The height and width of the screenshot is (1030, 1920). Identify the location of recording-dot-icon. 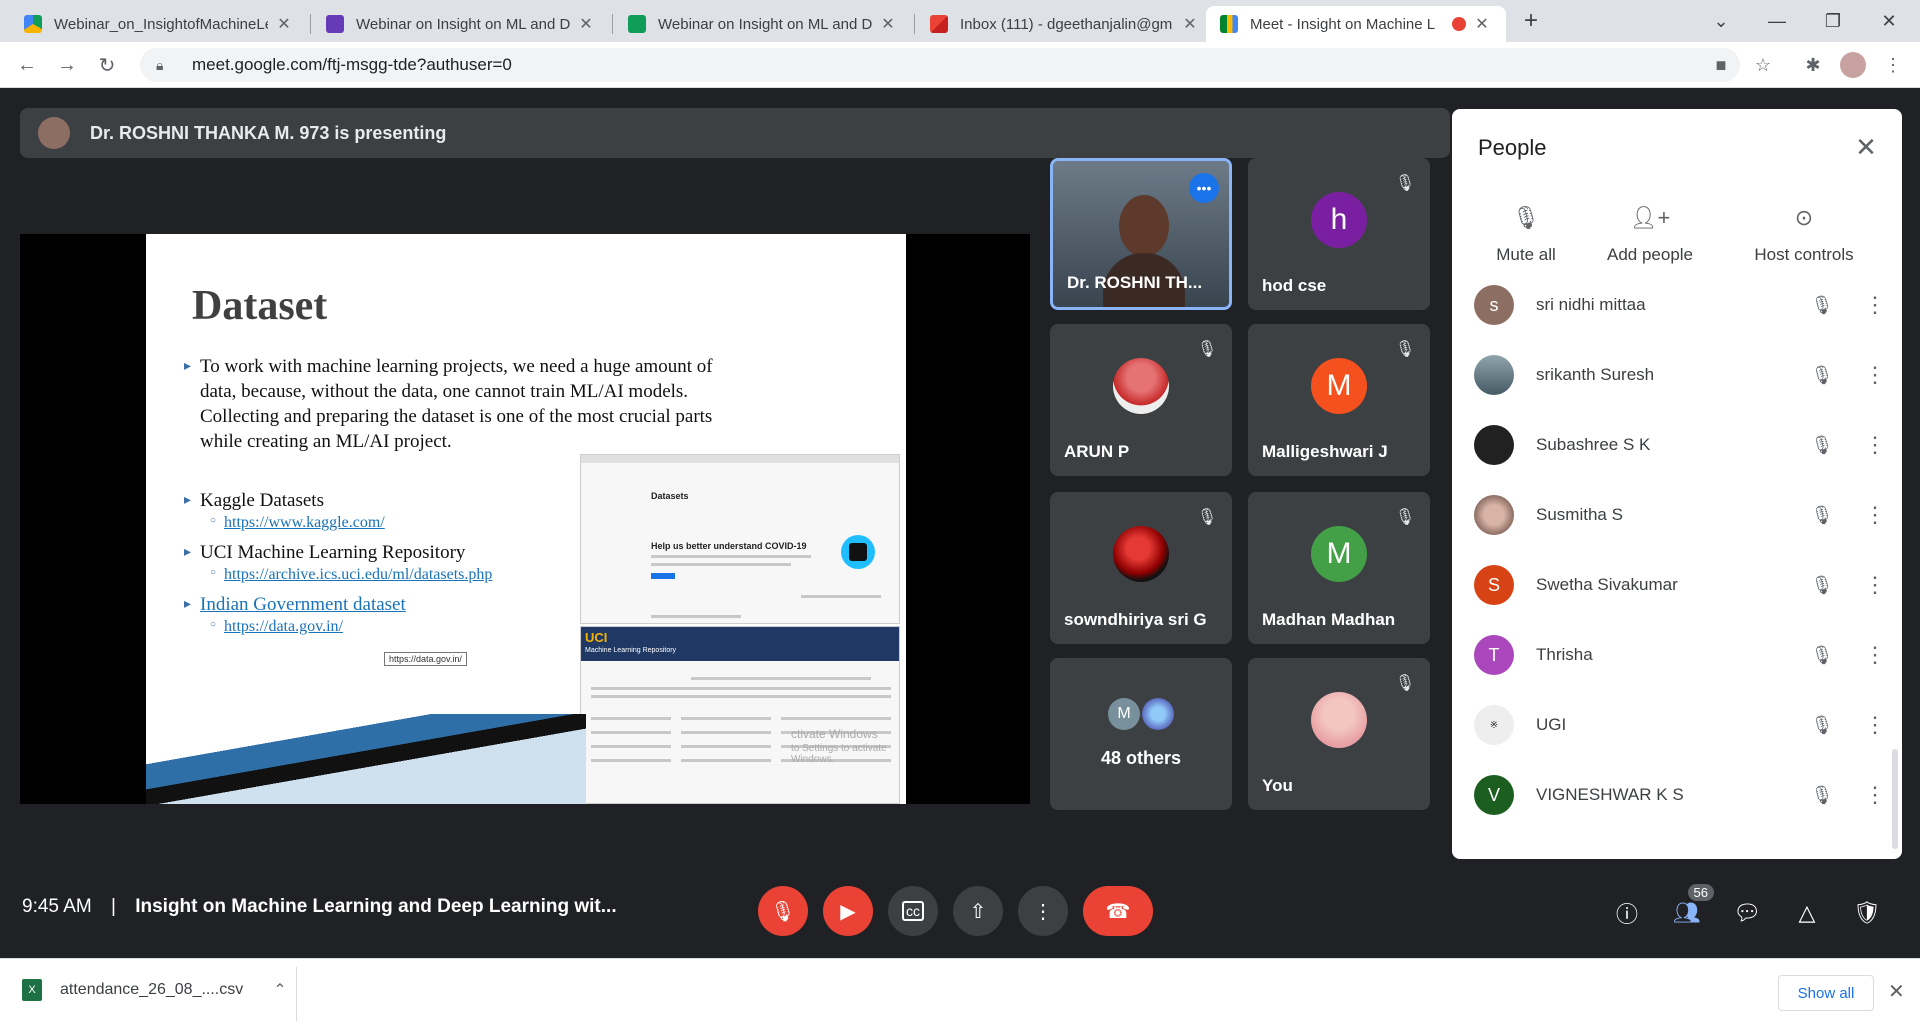
(1459, 24).